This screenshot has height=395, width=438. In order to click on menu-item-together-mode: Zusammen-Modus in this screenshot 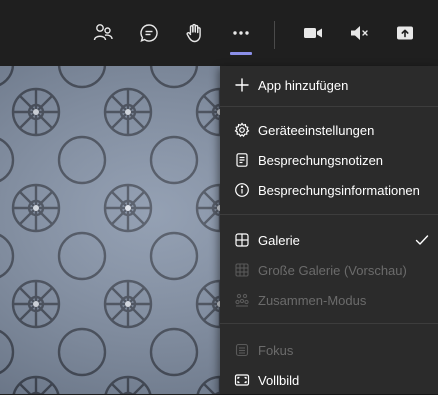, I will do `click(329, 300)`.